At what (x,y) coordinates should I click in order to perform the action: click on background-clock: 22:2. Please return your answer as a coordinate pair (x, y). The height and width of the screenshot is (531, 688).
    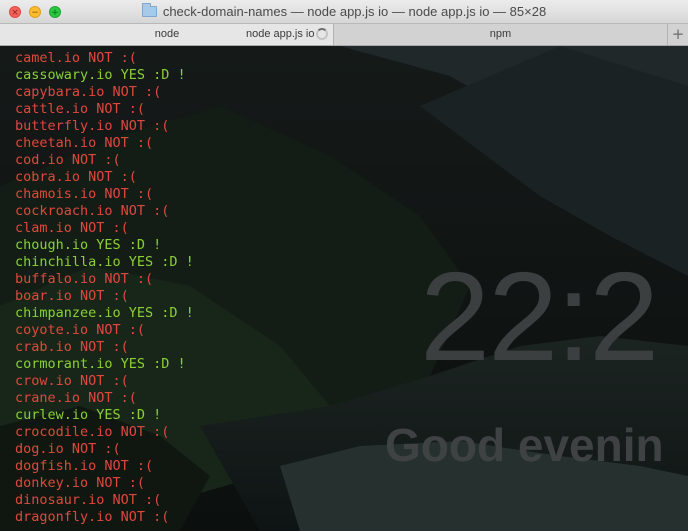
    Looking at the image, I should click on (539, 316).